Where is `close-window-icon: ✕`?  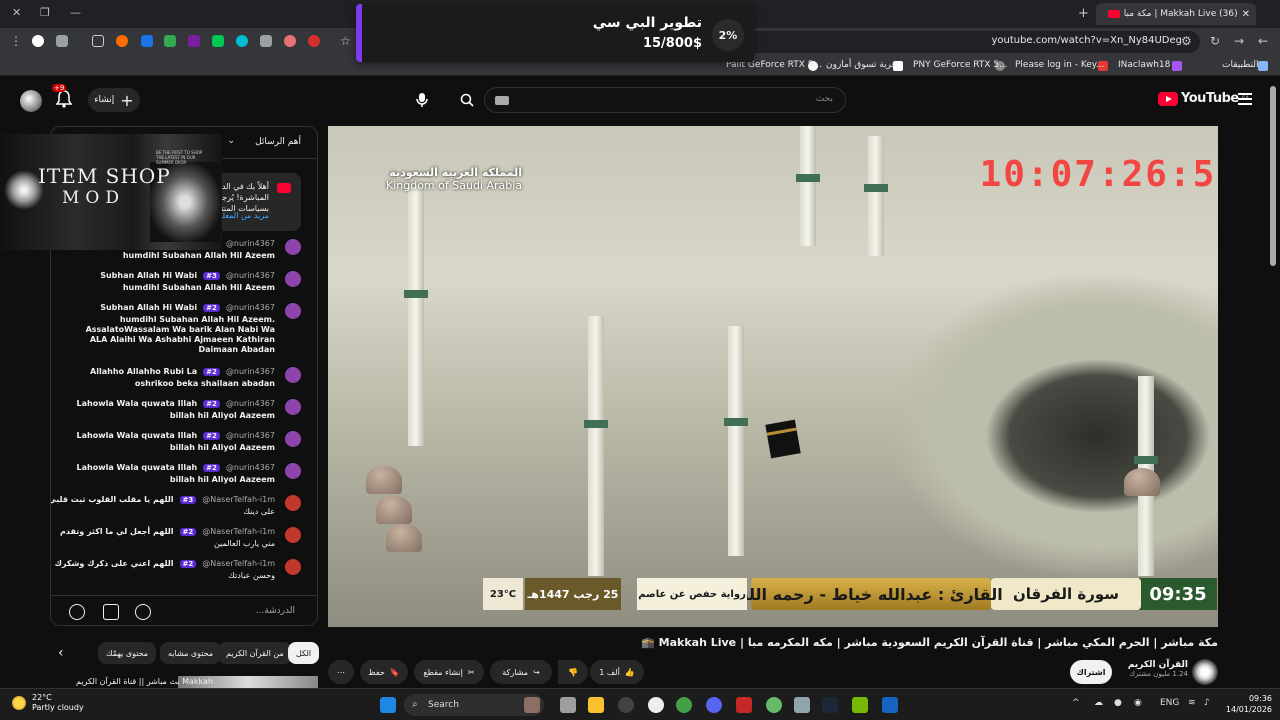 close-window-icon: ✕ is located at coordinates (16, 12).